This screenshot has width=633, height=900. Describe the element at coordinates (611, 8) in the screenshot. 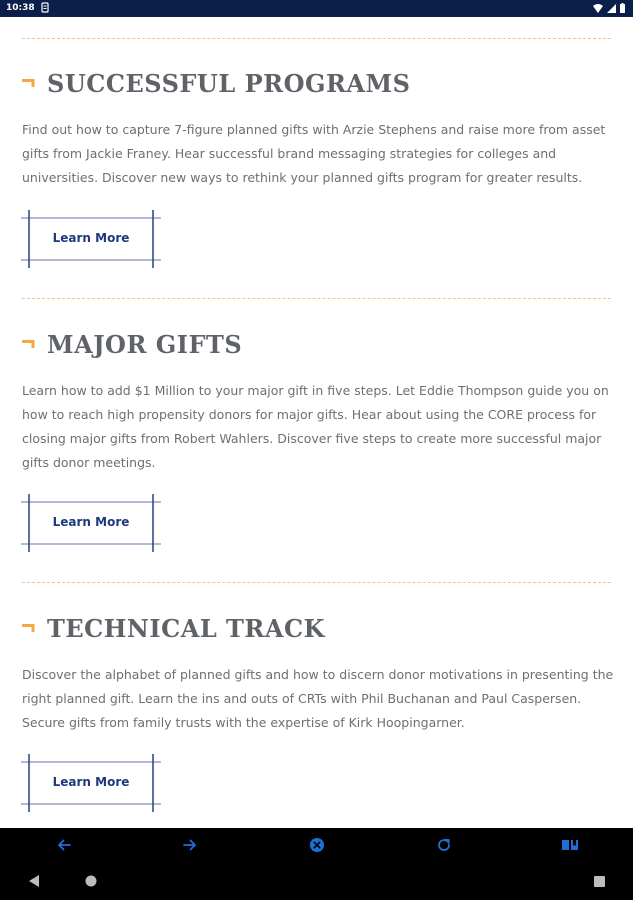

I see `signal-icon` at that location.